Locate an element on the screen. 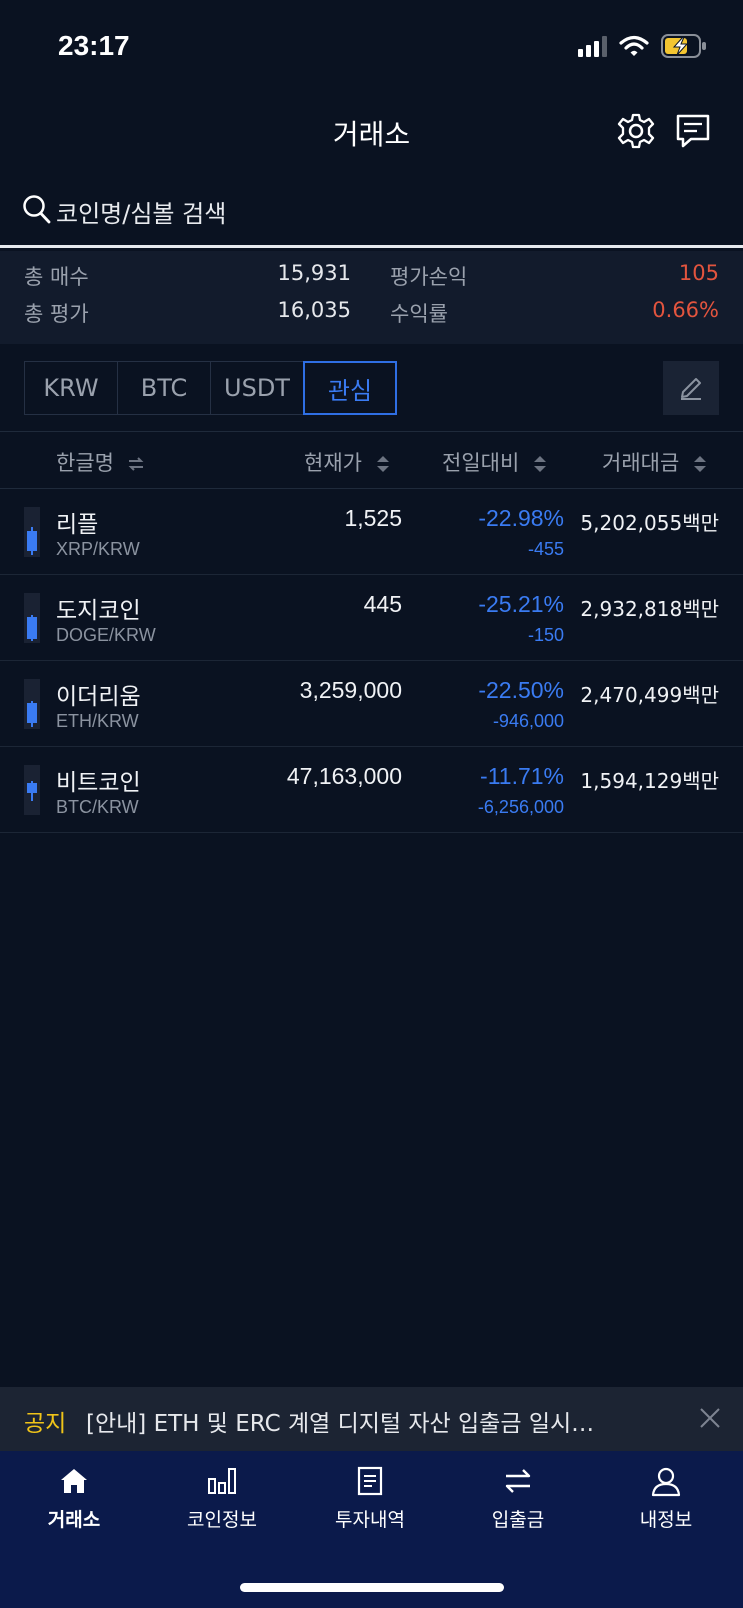  nav-label: 코인정보 is located at coordinates (222, 1520).